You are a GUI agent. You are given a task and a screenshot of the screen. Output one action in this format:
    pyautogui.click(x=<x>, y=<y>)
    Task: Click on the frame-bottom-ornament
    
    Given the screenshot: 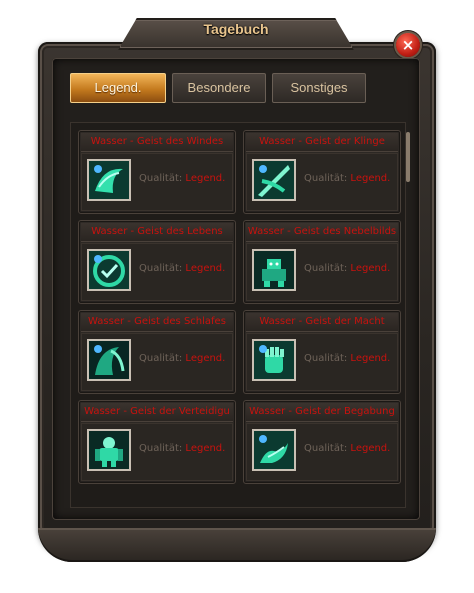 What is the action you would take?
    pyautogui.click(x=237, y=545)
    